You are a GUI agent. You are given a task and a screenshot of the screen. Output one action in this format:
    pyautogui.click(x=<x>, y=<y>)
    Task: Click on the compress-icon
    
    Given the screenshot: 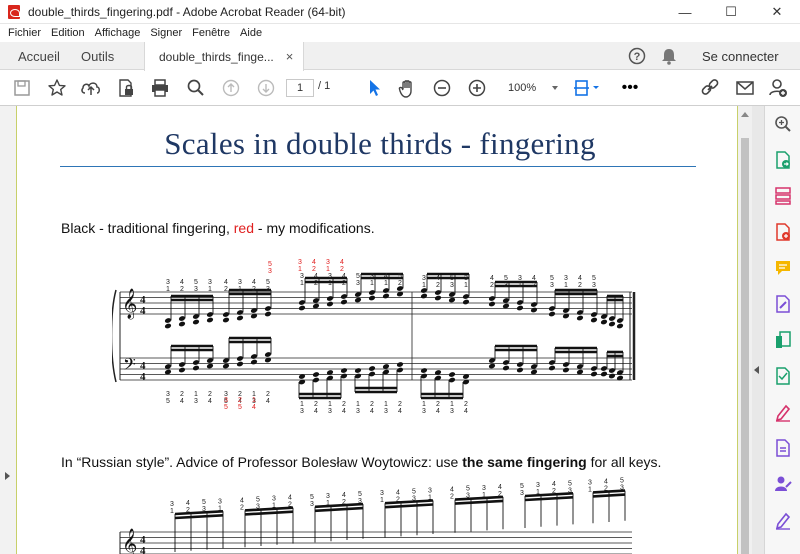 What is the action you would take?
    pyautogui.click(x=783, y=339)
    